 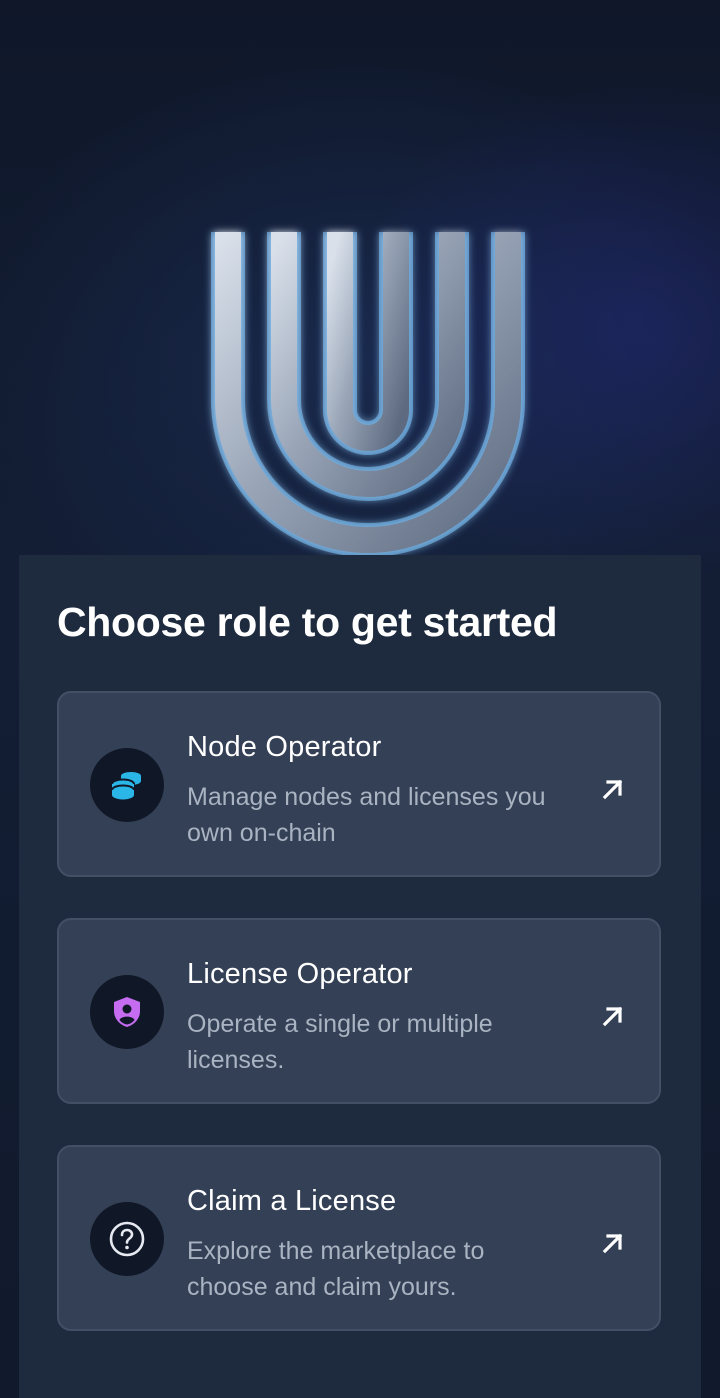 I want to click on coin-stack-icon, so click(x=126, y=786).